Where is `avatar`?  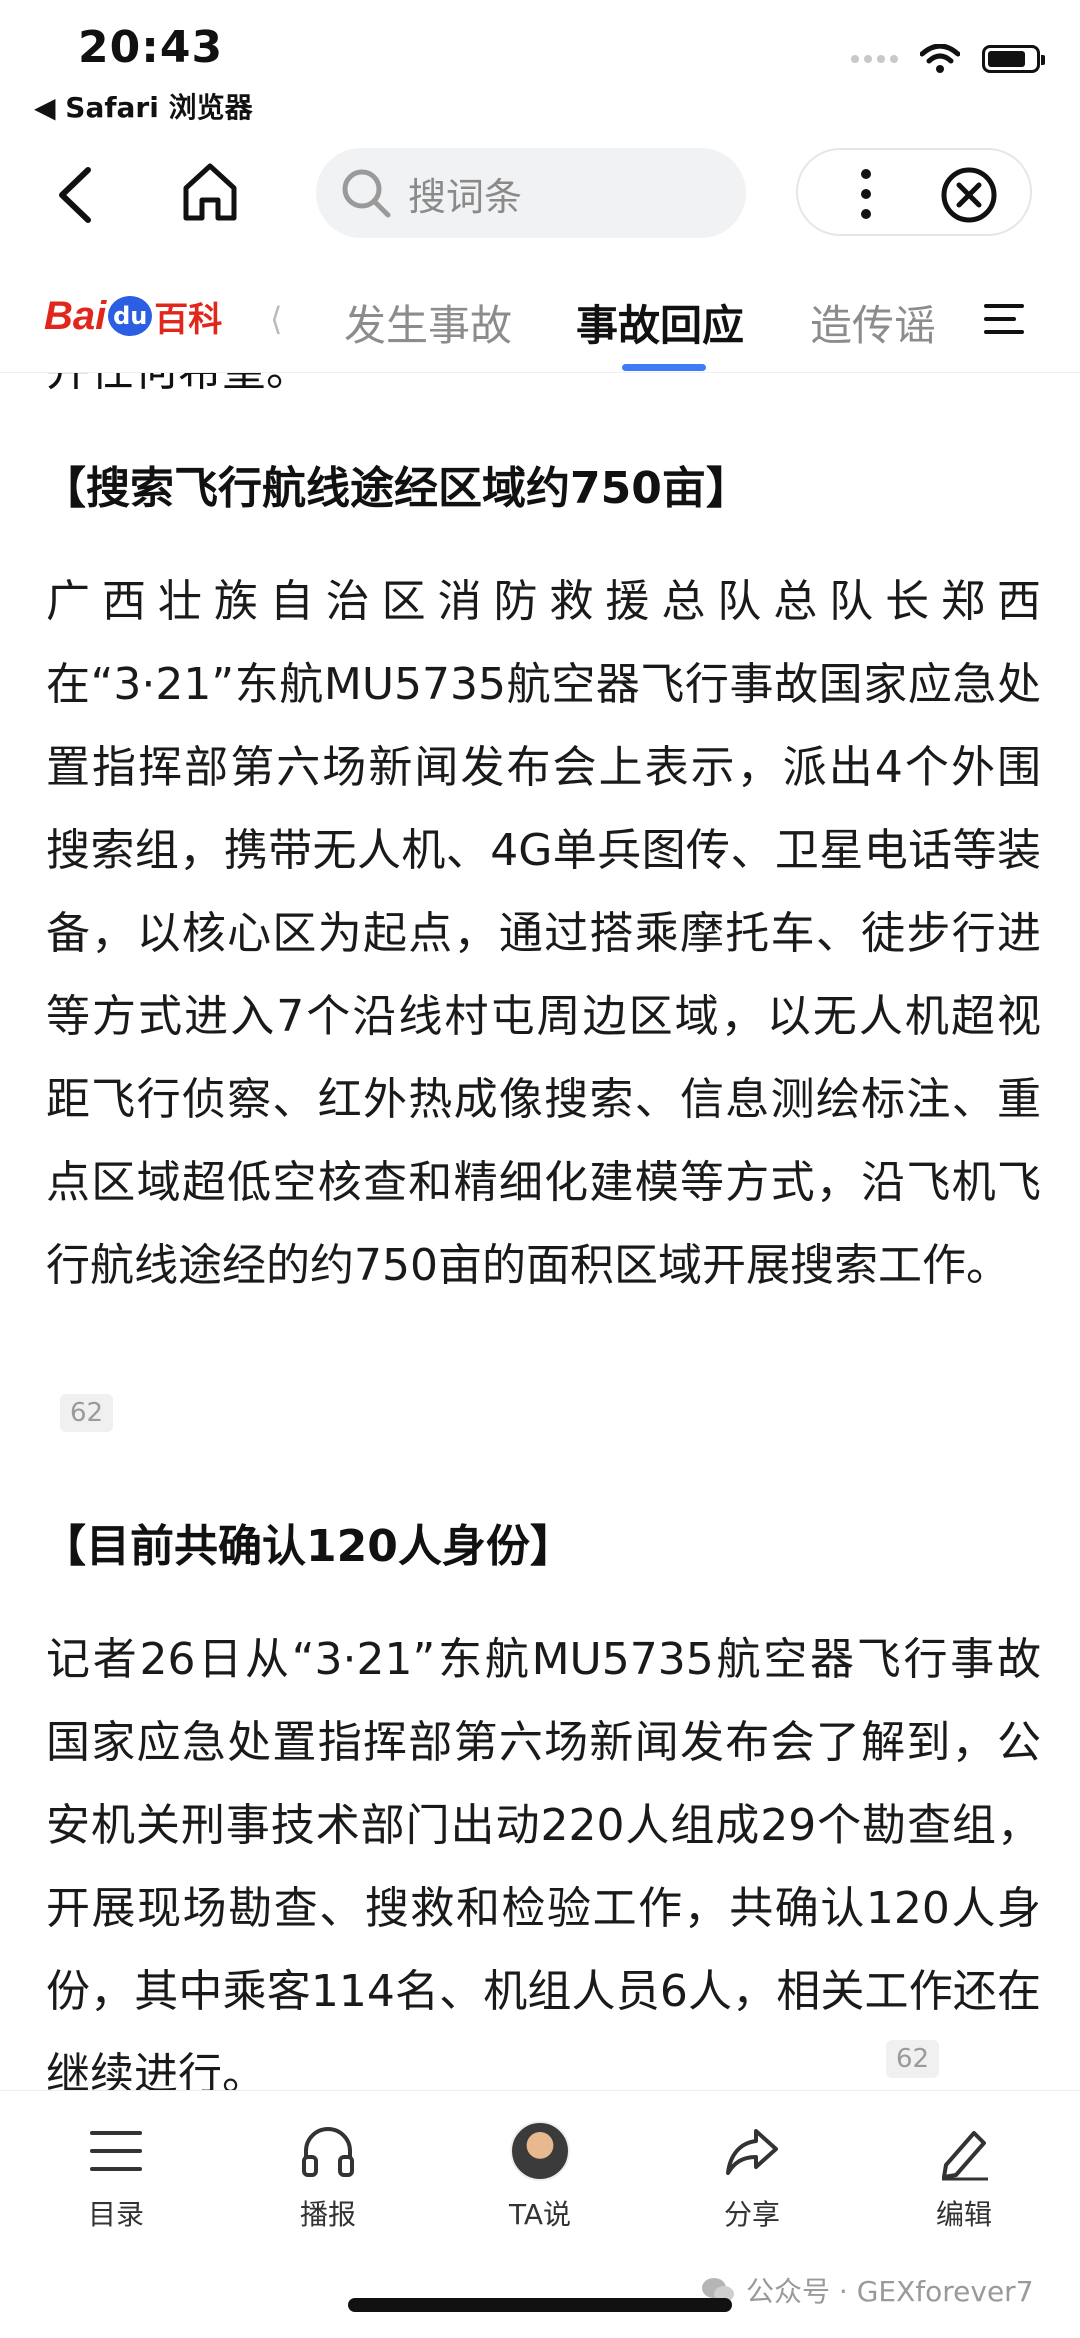 avatar is located at coordinates (540, 2151).